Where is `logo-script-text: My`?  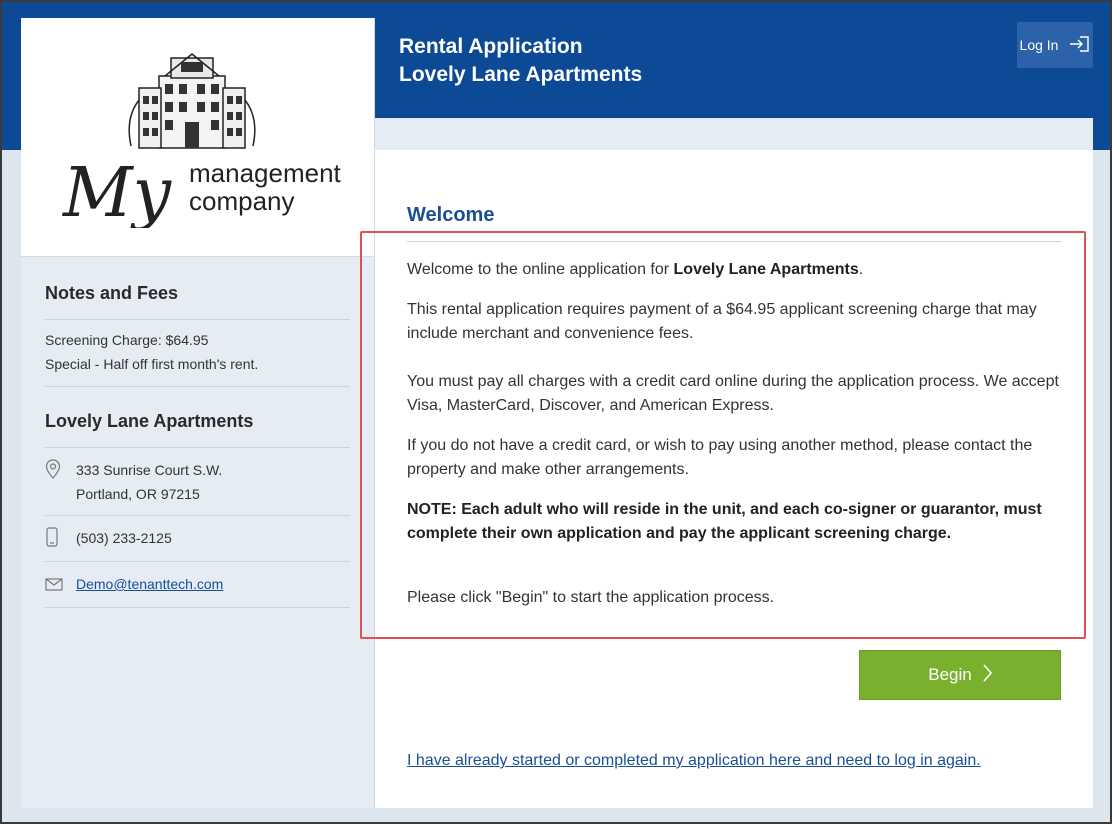
logo-script-text: My is located at coordinates (117, 191).